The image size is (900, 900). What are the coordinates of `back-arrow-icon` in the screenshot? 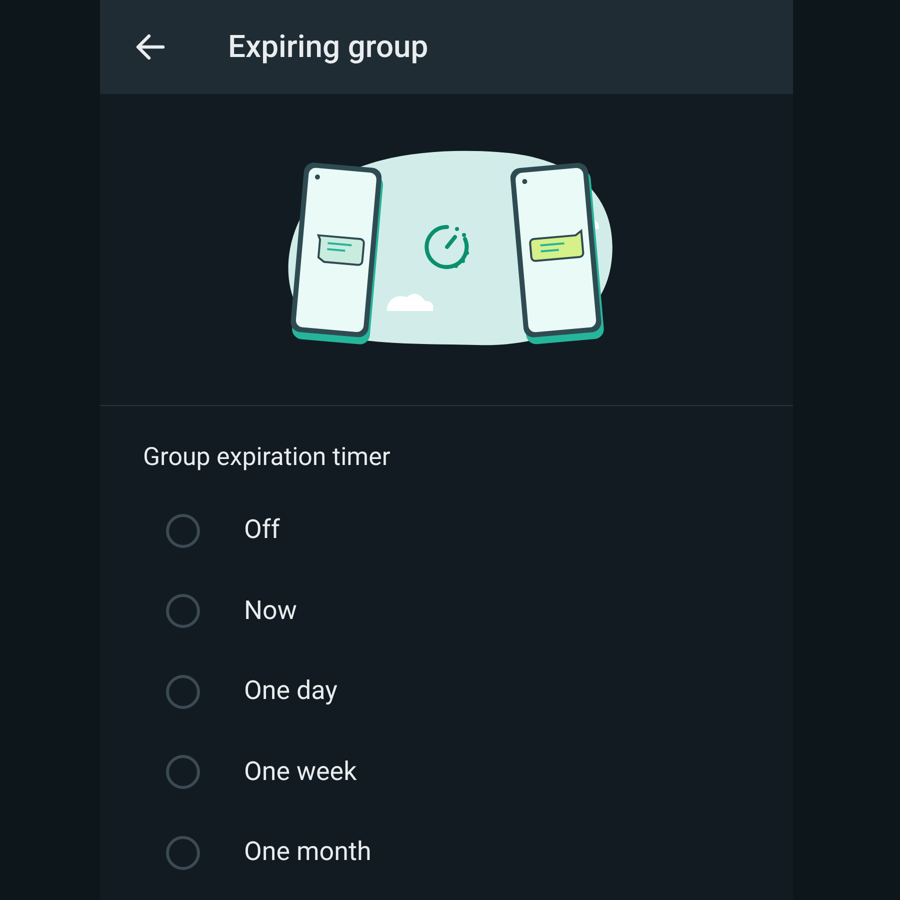 It's located at (150, 47).